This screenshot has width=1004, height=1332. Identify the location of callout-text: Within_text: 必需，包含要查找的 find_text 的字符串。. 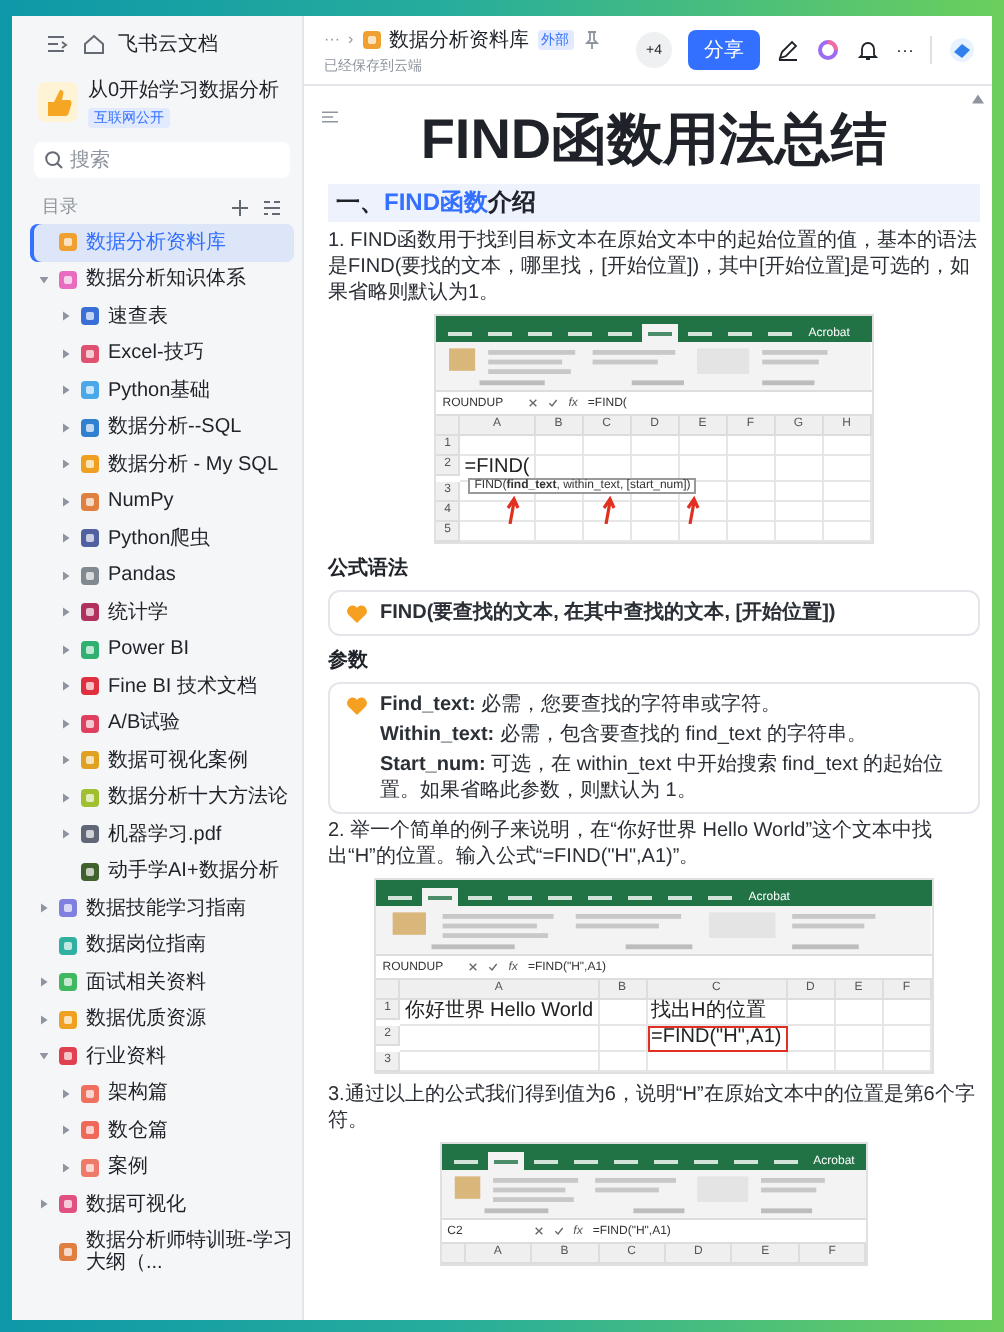
(624, 735).